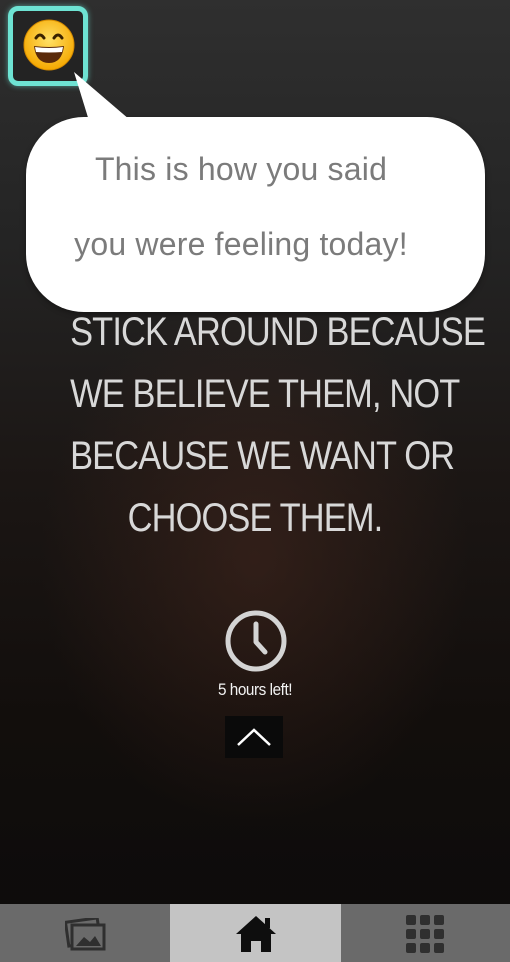 Image resolution: width=510 pixels, height=962 pixels. I want to click on chevron-up-icon, so click(254, 737).